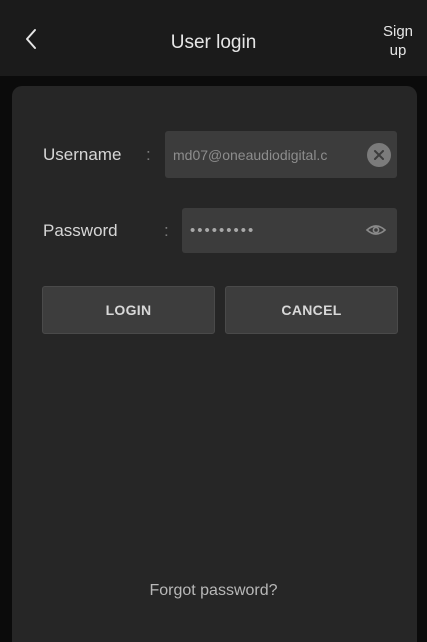 This screenshot has height=642, width=427. Describe the element at coordinates (398, 31) in the screenshot. I see `sign-up-label-line1: Sign` at that location.